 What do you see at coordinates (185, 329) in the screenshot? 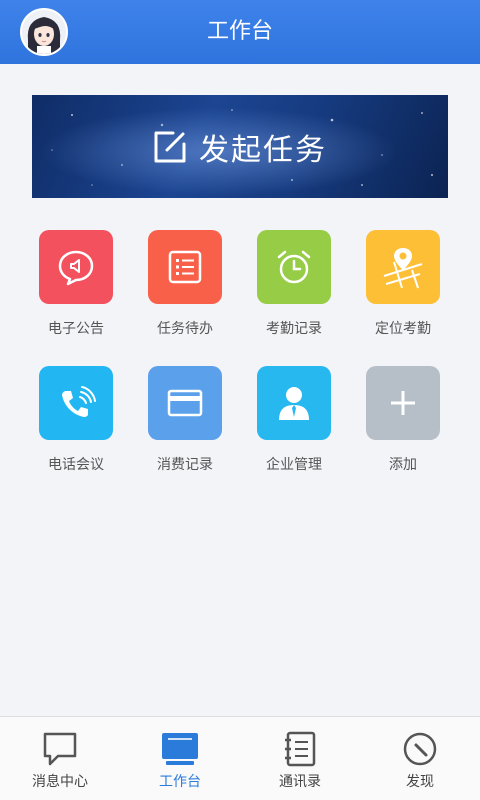
I see `tile-label: 任务待办` at bounding box center [185, 329].